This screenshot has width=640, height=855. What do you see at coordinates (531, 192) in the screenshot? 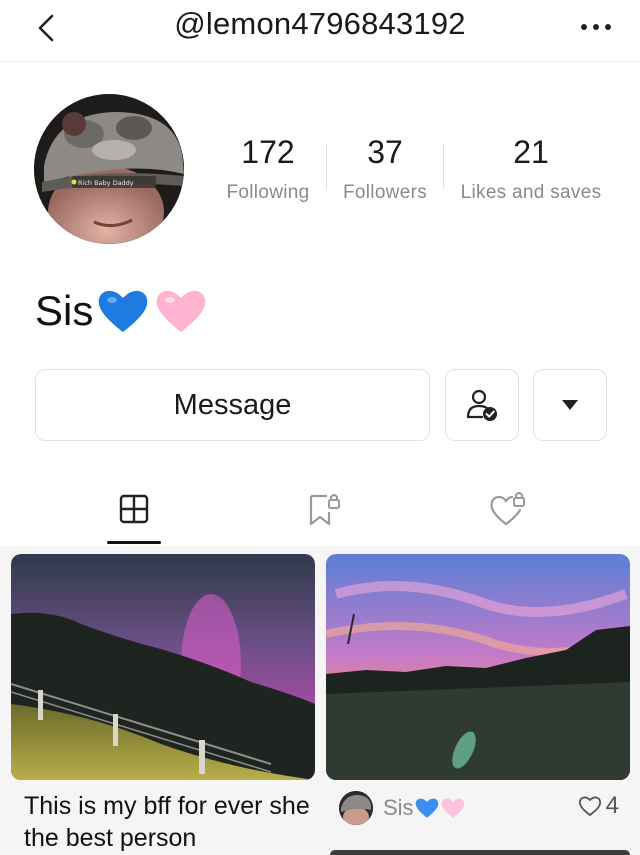
I see `likes-saves-label: Likes and saves` at bounding box center [531, 192].